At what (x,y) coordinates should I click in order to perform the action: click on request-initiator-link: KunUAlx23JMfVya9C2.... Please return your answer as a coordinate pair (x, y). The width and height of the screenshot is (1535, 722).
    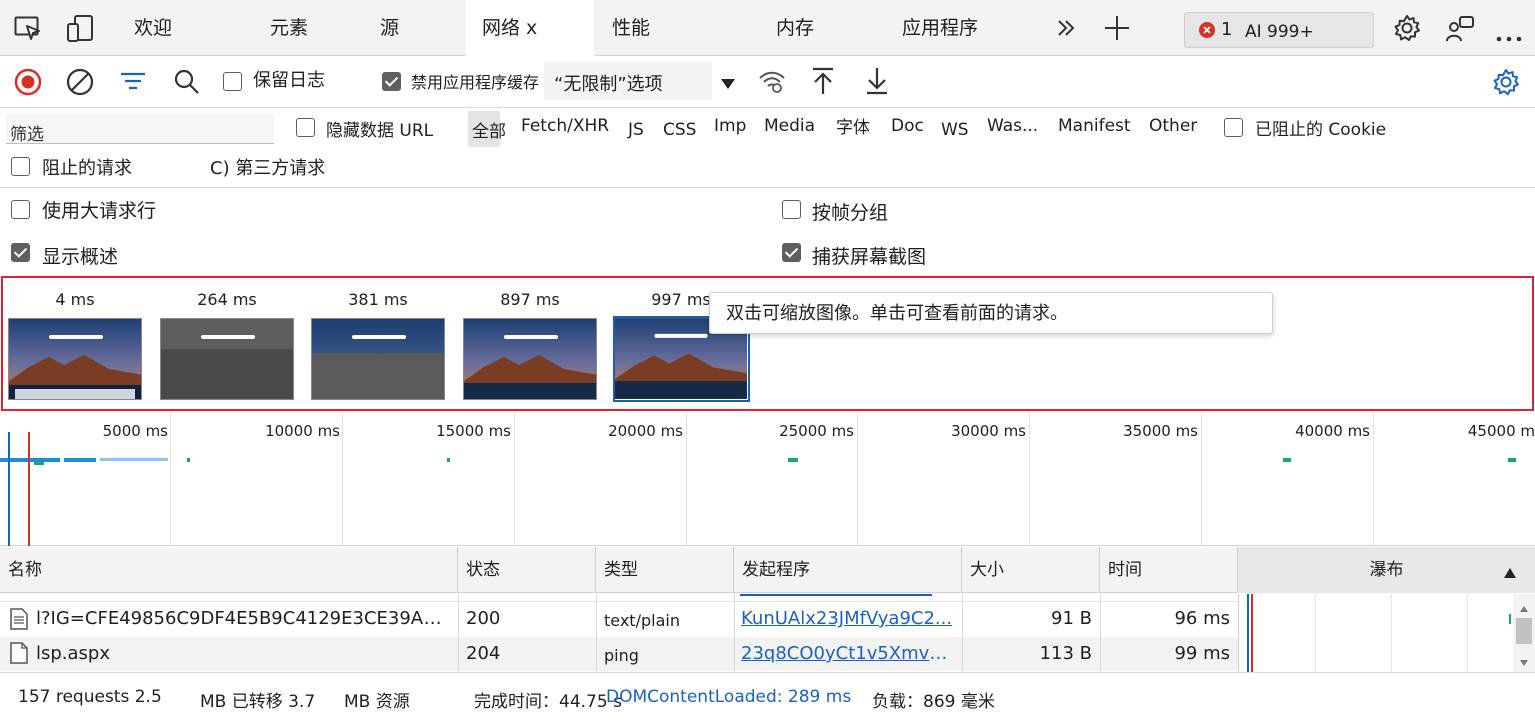
    Looking at the image, I should click on (848, 619).